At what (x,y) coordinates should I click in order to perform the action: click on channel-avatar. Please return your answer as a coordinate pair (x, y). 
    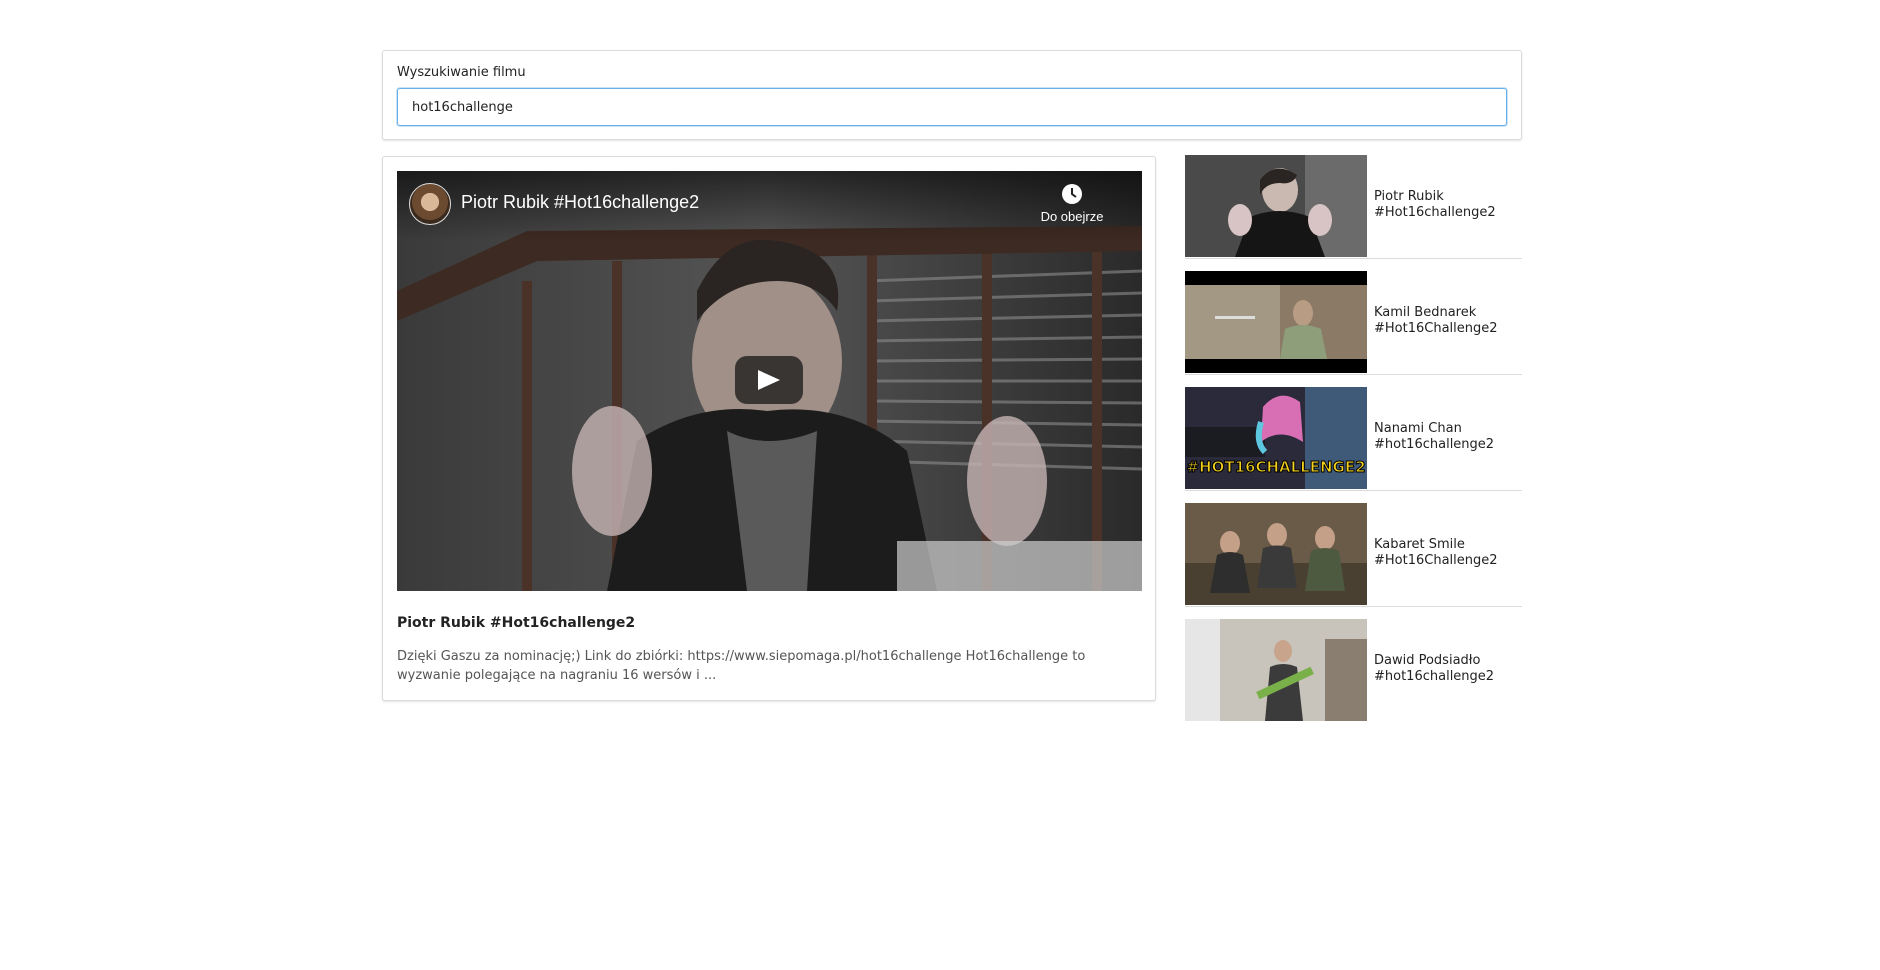
    Looking at the image, I should click on (430, 204).